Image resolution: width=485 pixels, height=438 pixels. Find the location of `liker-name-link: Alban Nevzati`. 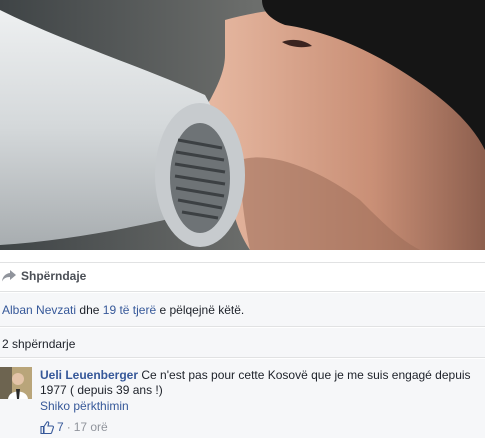

liker-name-link: Alban Nevzati is located at coordinates (39, 310).